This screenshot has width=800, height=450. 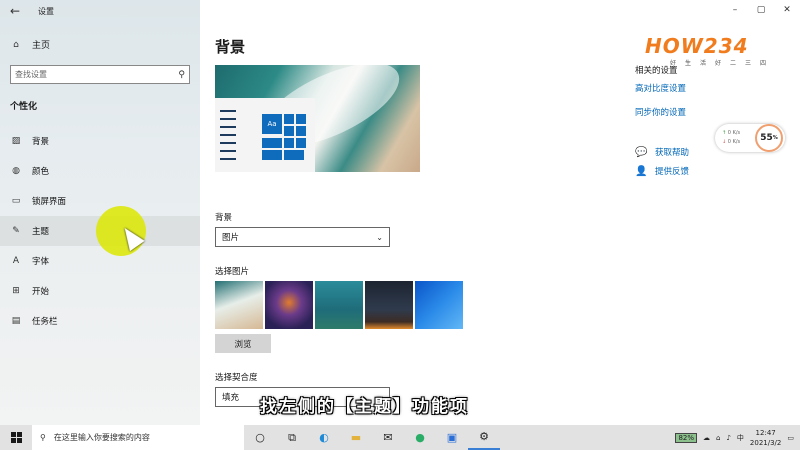 What do you see at coordinates (439, 305) in the screenshot?
I see `picture-thumbnail-windows` at bounding box center [439, 305].